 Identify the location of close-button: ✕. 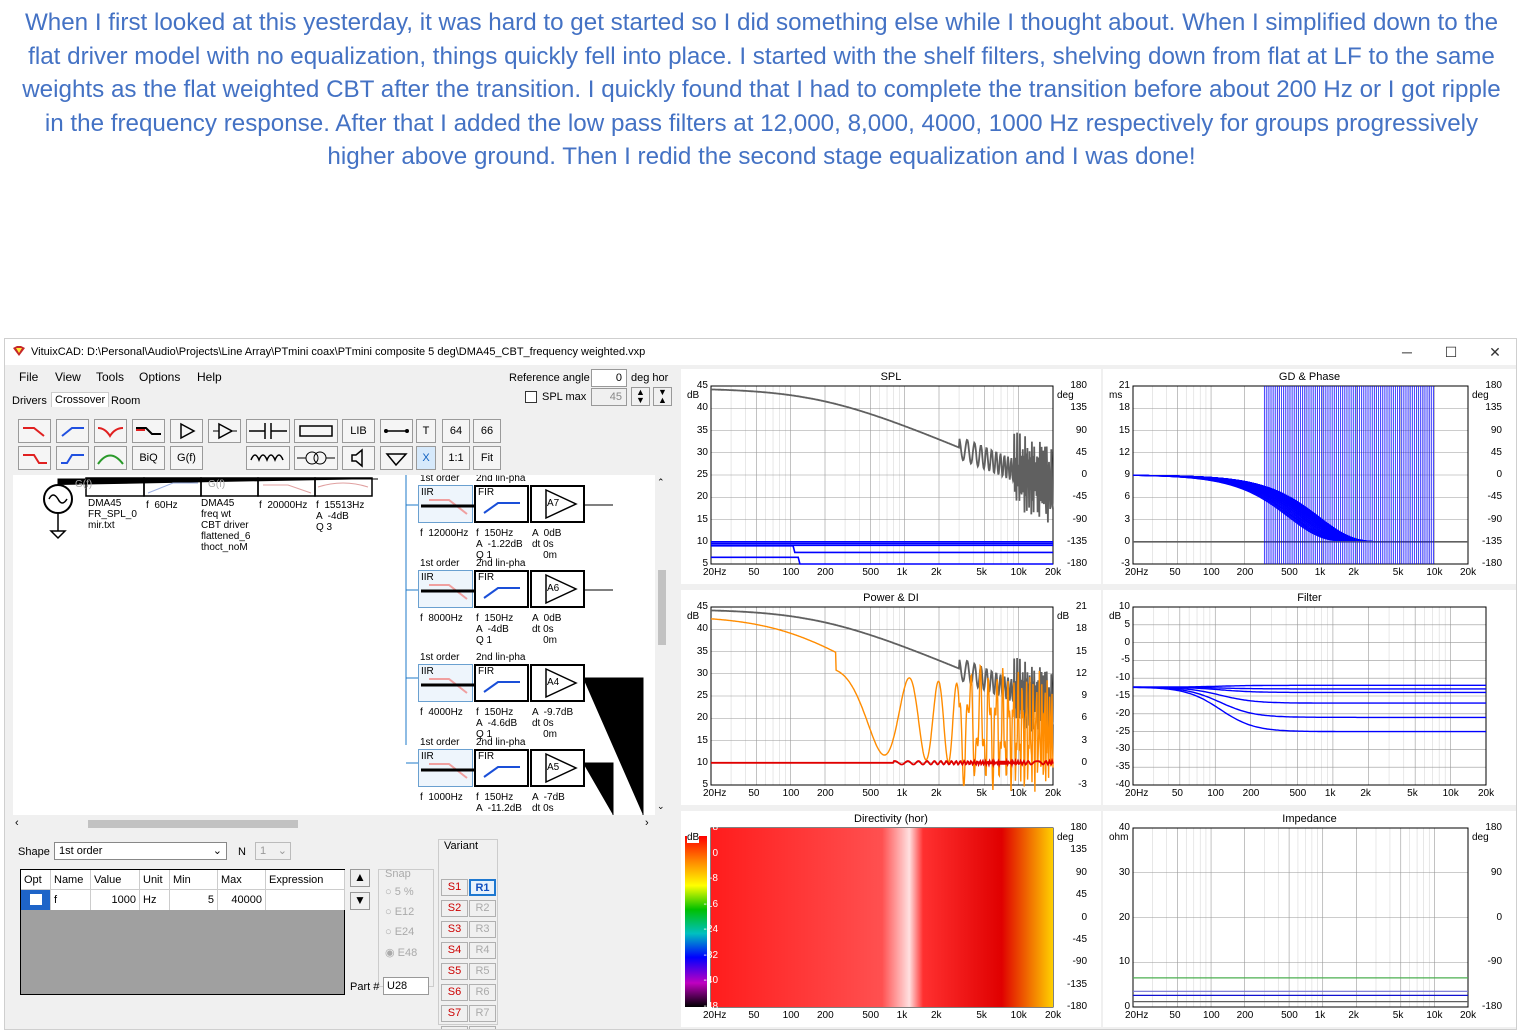
(1494, 352).